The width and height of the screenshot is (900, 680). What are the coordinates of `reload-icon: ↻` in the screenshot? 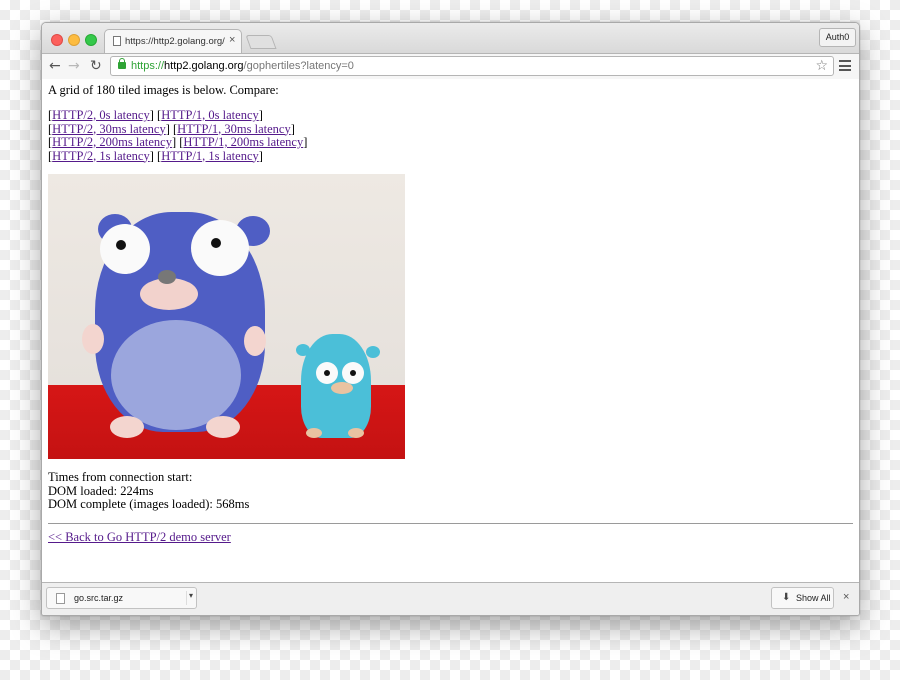 It's located at (96, 66).